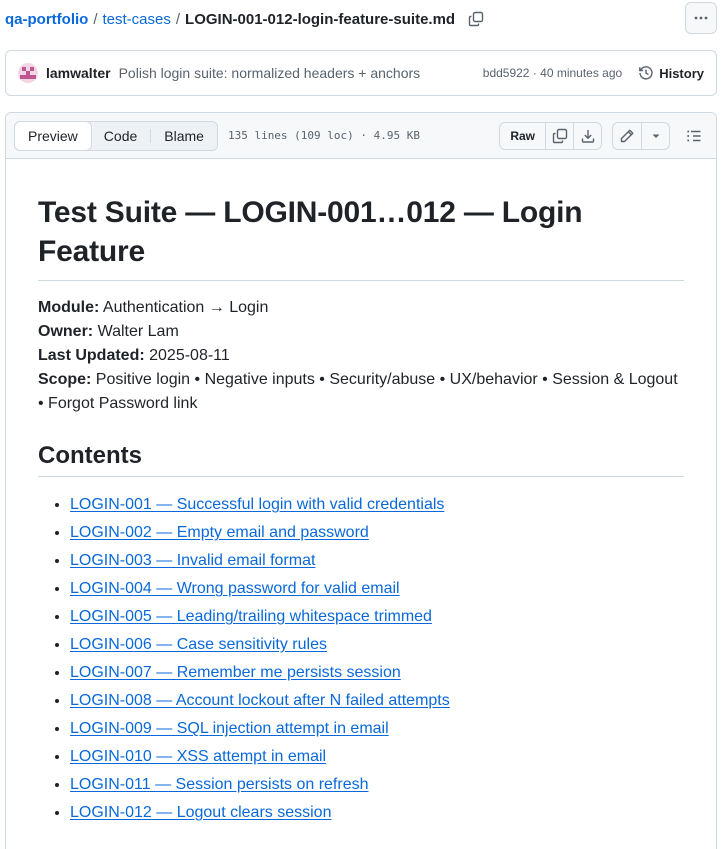  Describe the element at coordinates (184, 136) in the screenshot. I see `tab-blame: Blame` at that location.